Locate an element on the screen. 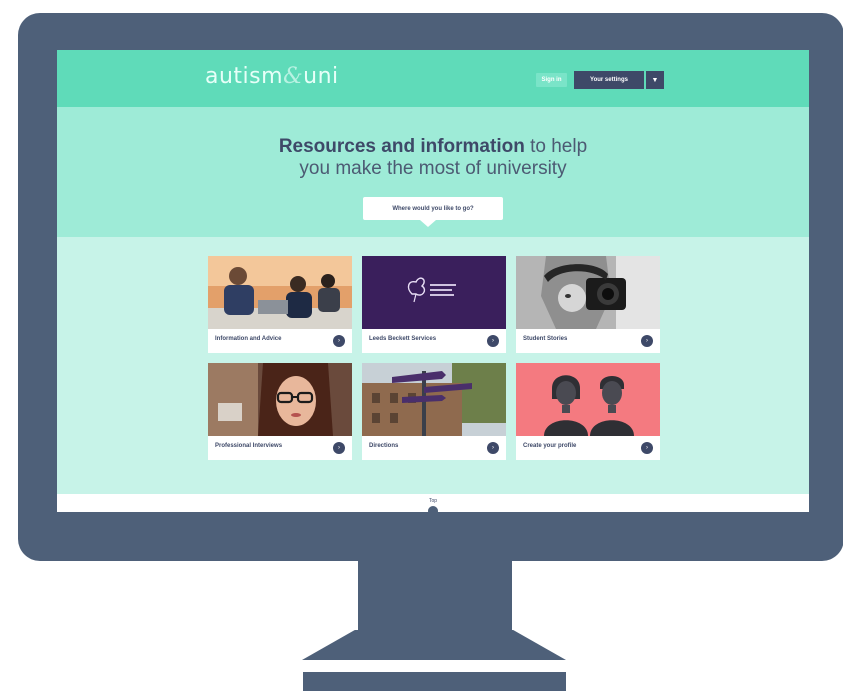  logo-text-autism: autism is located at coordinates (244, 76).